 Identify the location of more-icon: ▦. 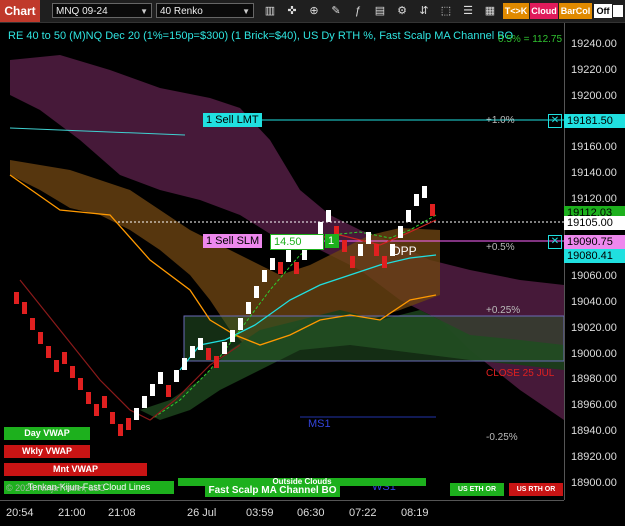
(490, 11).